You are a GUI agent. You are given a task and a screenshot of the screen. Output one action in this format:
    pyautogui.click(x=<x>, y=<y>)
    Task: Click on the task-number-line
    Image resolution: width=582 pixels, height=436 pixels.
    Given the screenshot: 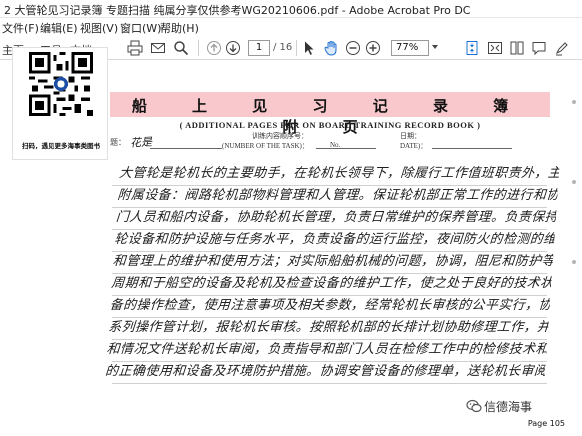 What is the action you would take?
    pyautogui.click(x=346, y=148)
    